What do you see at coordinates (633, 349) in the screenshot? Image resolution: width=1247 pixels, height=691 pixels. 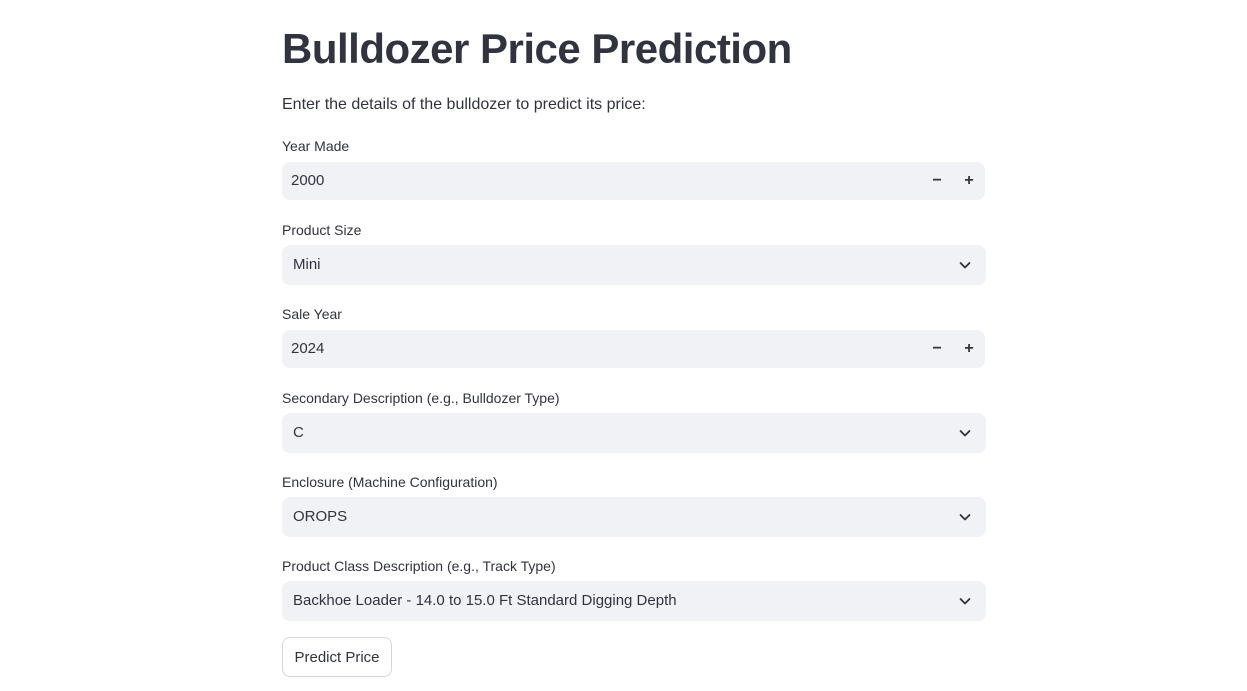 I see `sale-year-input: 2024 − +` at bounding box center [633, 349].